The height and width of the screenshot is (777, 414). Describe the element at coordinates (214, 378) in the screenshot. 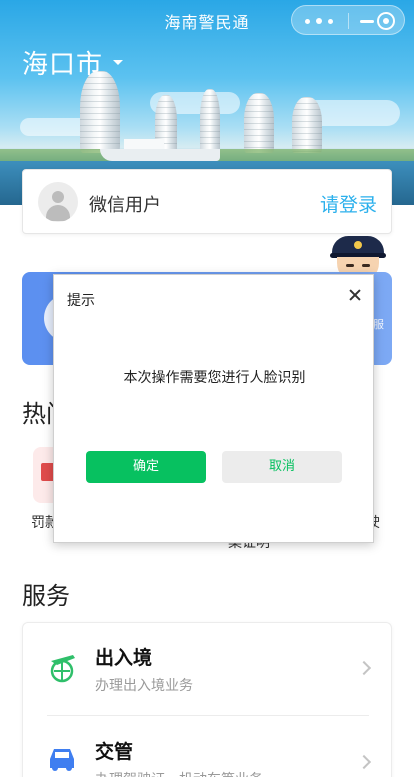

I see `dialog-message: 本次操作需要您进行人脸识别` at that location.